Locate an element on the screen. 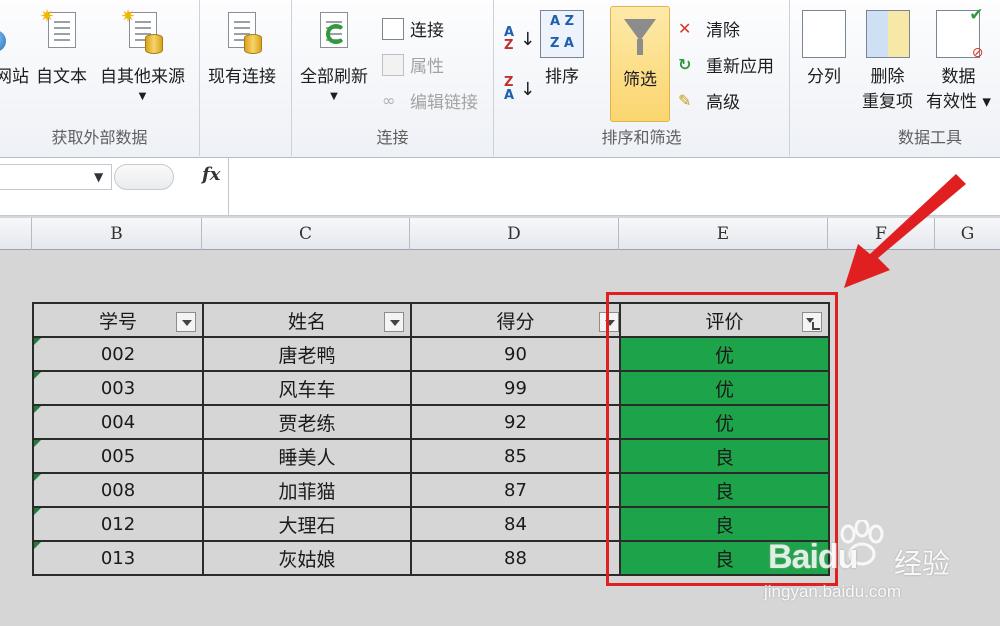  from-text-button: ✷ 自文本 is located at coordinates (61, 46).